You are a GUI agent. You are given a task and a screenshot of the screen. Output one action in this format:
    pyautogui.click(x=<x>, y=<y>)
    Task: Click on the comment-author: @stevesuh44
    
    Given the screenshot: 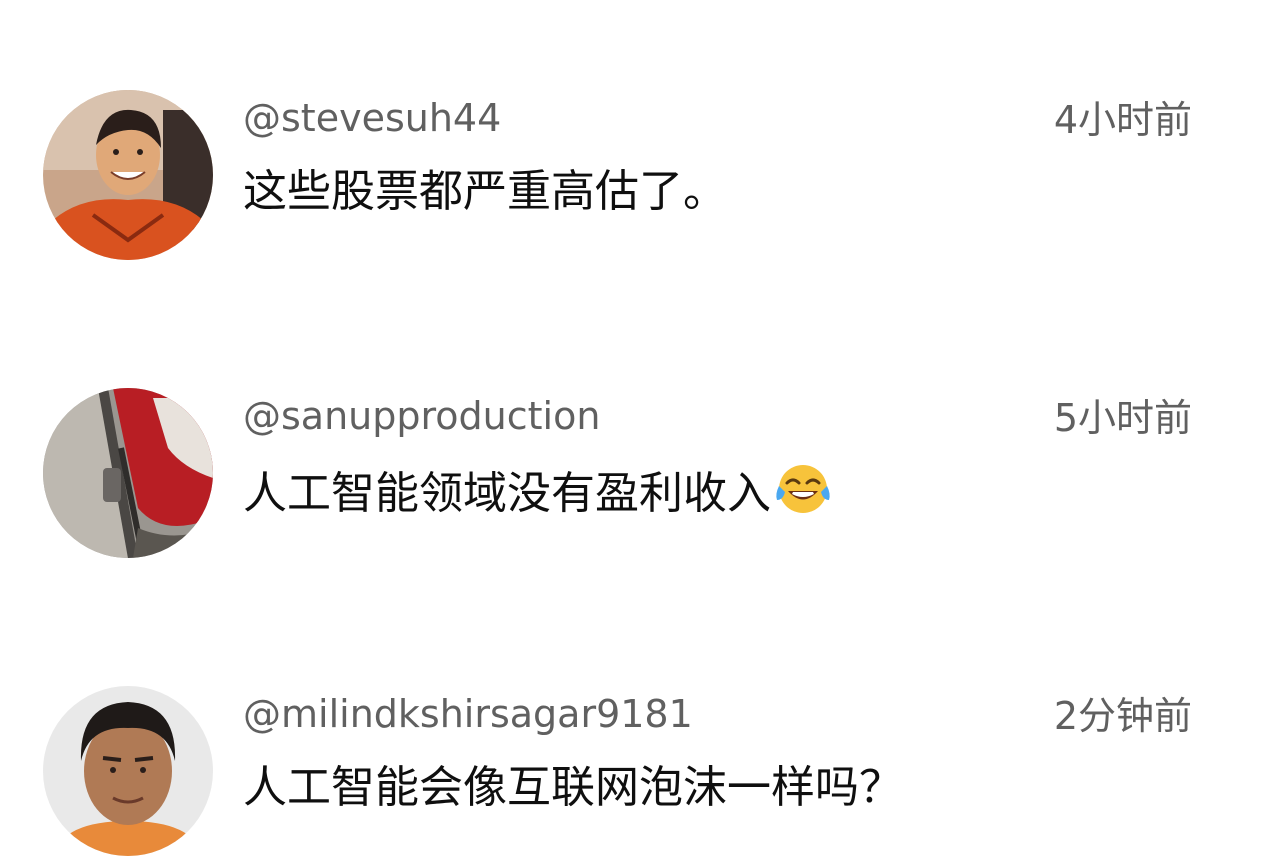 What is the action you would take?
    pyautogui.click(x=372, y=118)
    